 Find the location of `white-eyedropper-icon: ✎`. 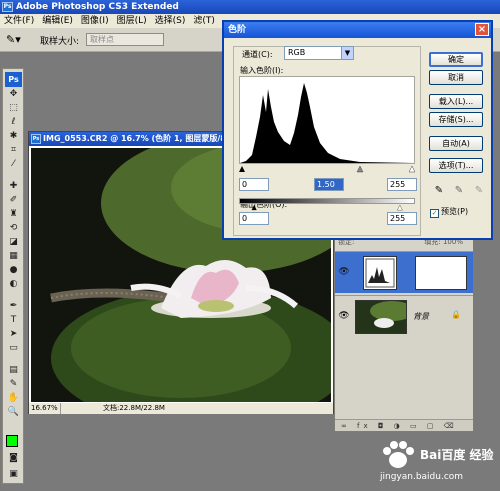

white-eyedropper-icon: ✎ is located at coordinates (479, 191).